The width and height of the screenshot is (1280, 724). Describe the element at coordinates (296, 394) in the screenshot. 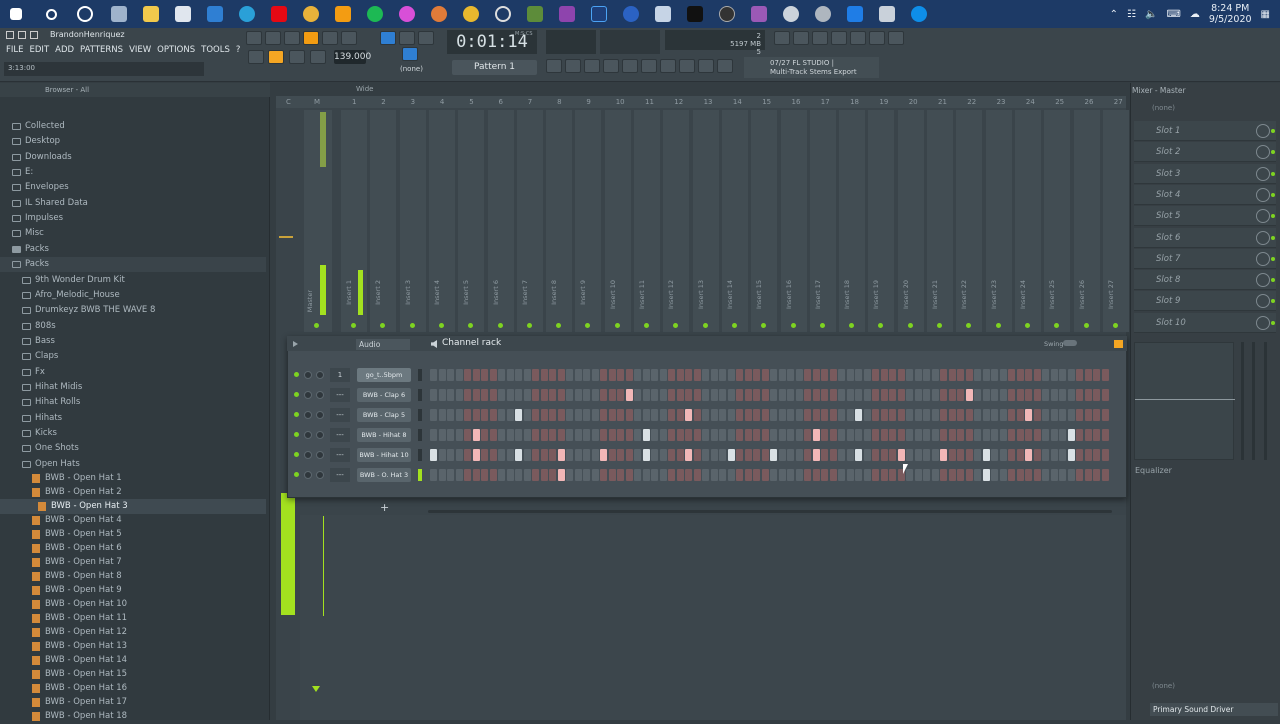

I see `channel-mute-led` at that location.